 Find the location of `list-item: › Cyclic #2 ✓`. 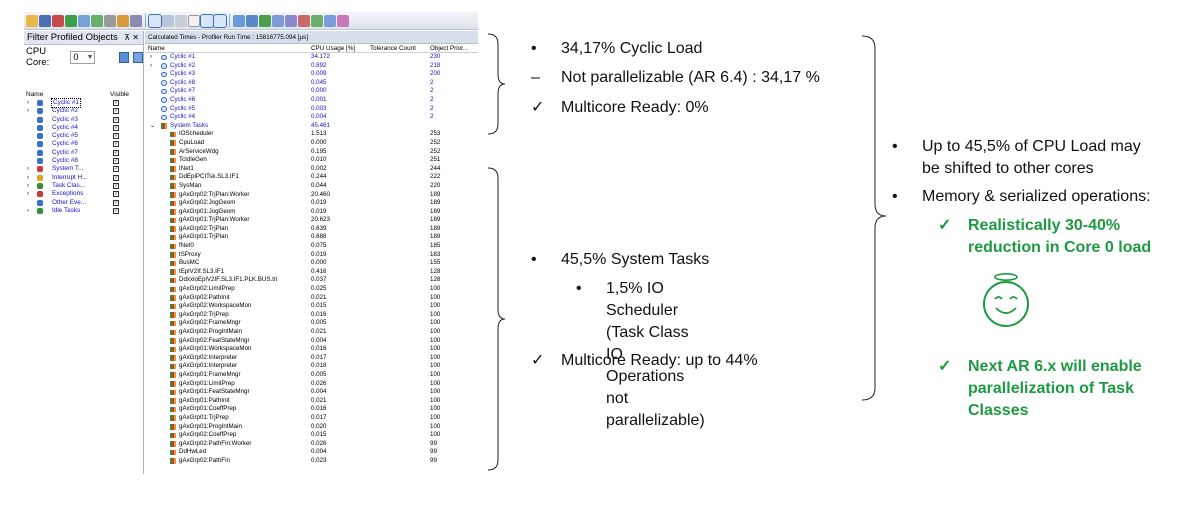

list-item: › Cyclic #2 ✓ is located at coordinates (83, 111).